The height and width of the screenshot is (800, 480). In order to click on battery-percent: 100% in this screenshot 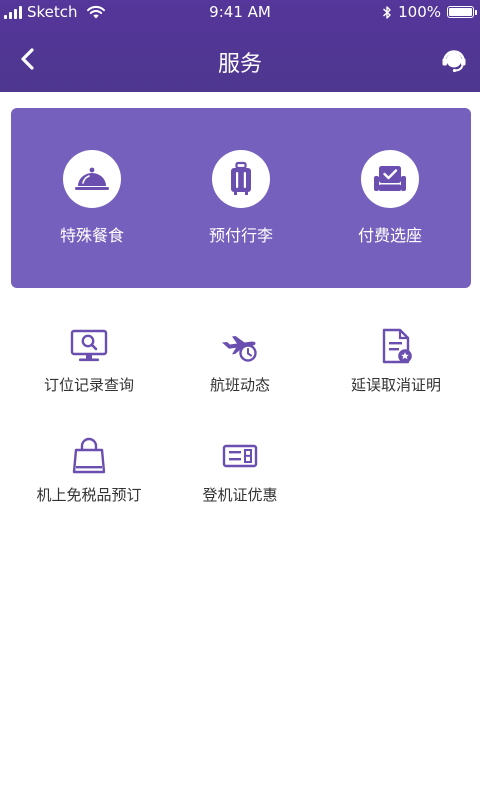, I will do `click(419, 12)`.